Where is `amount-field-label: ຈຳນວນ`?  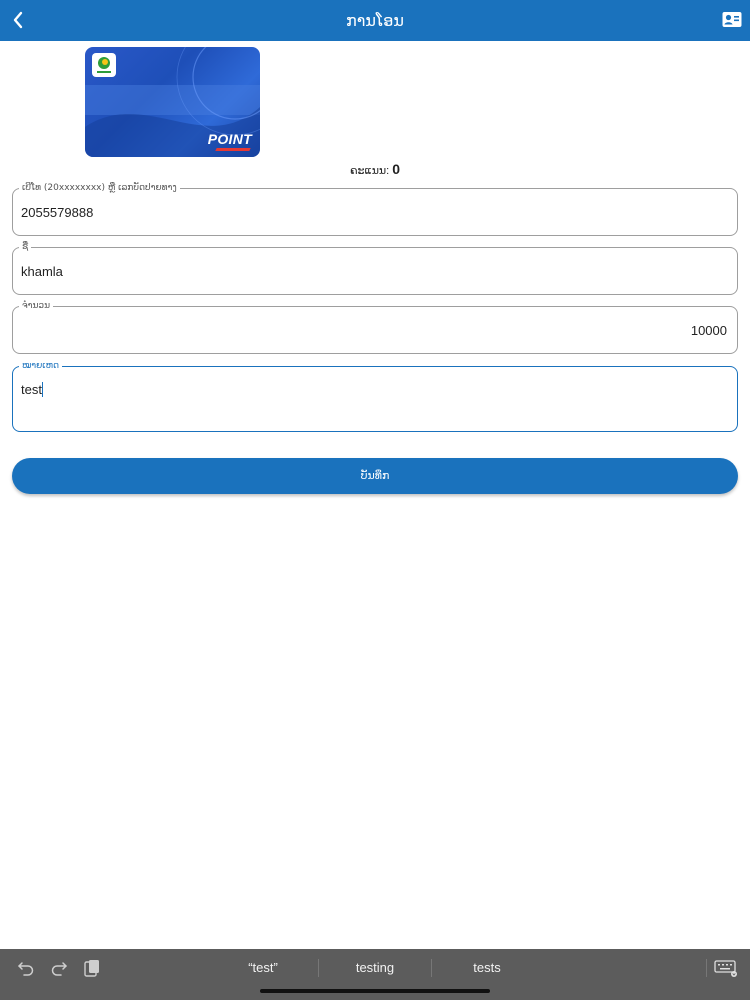 amount-field-label: ຈຳນວນ is located at coordinates (36, 306).